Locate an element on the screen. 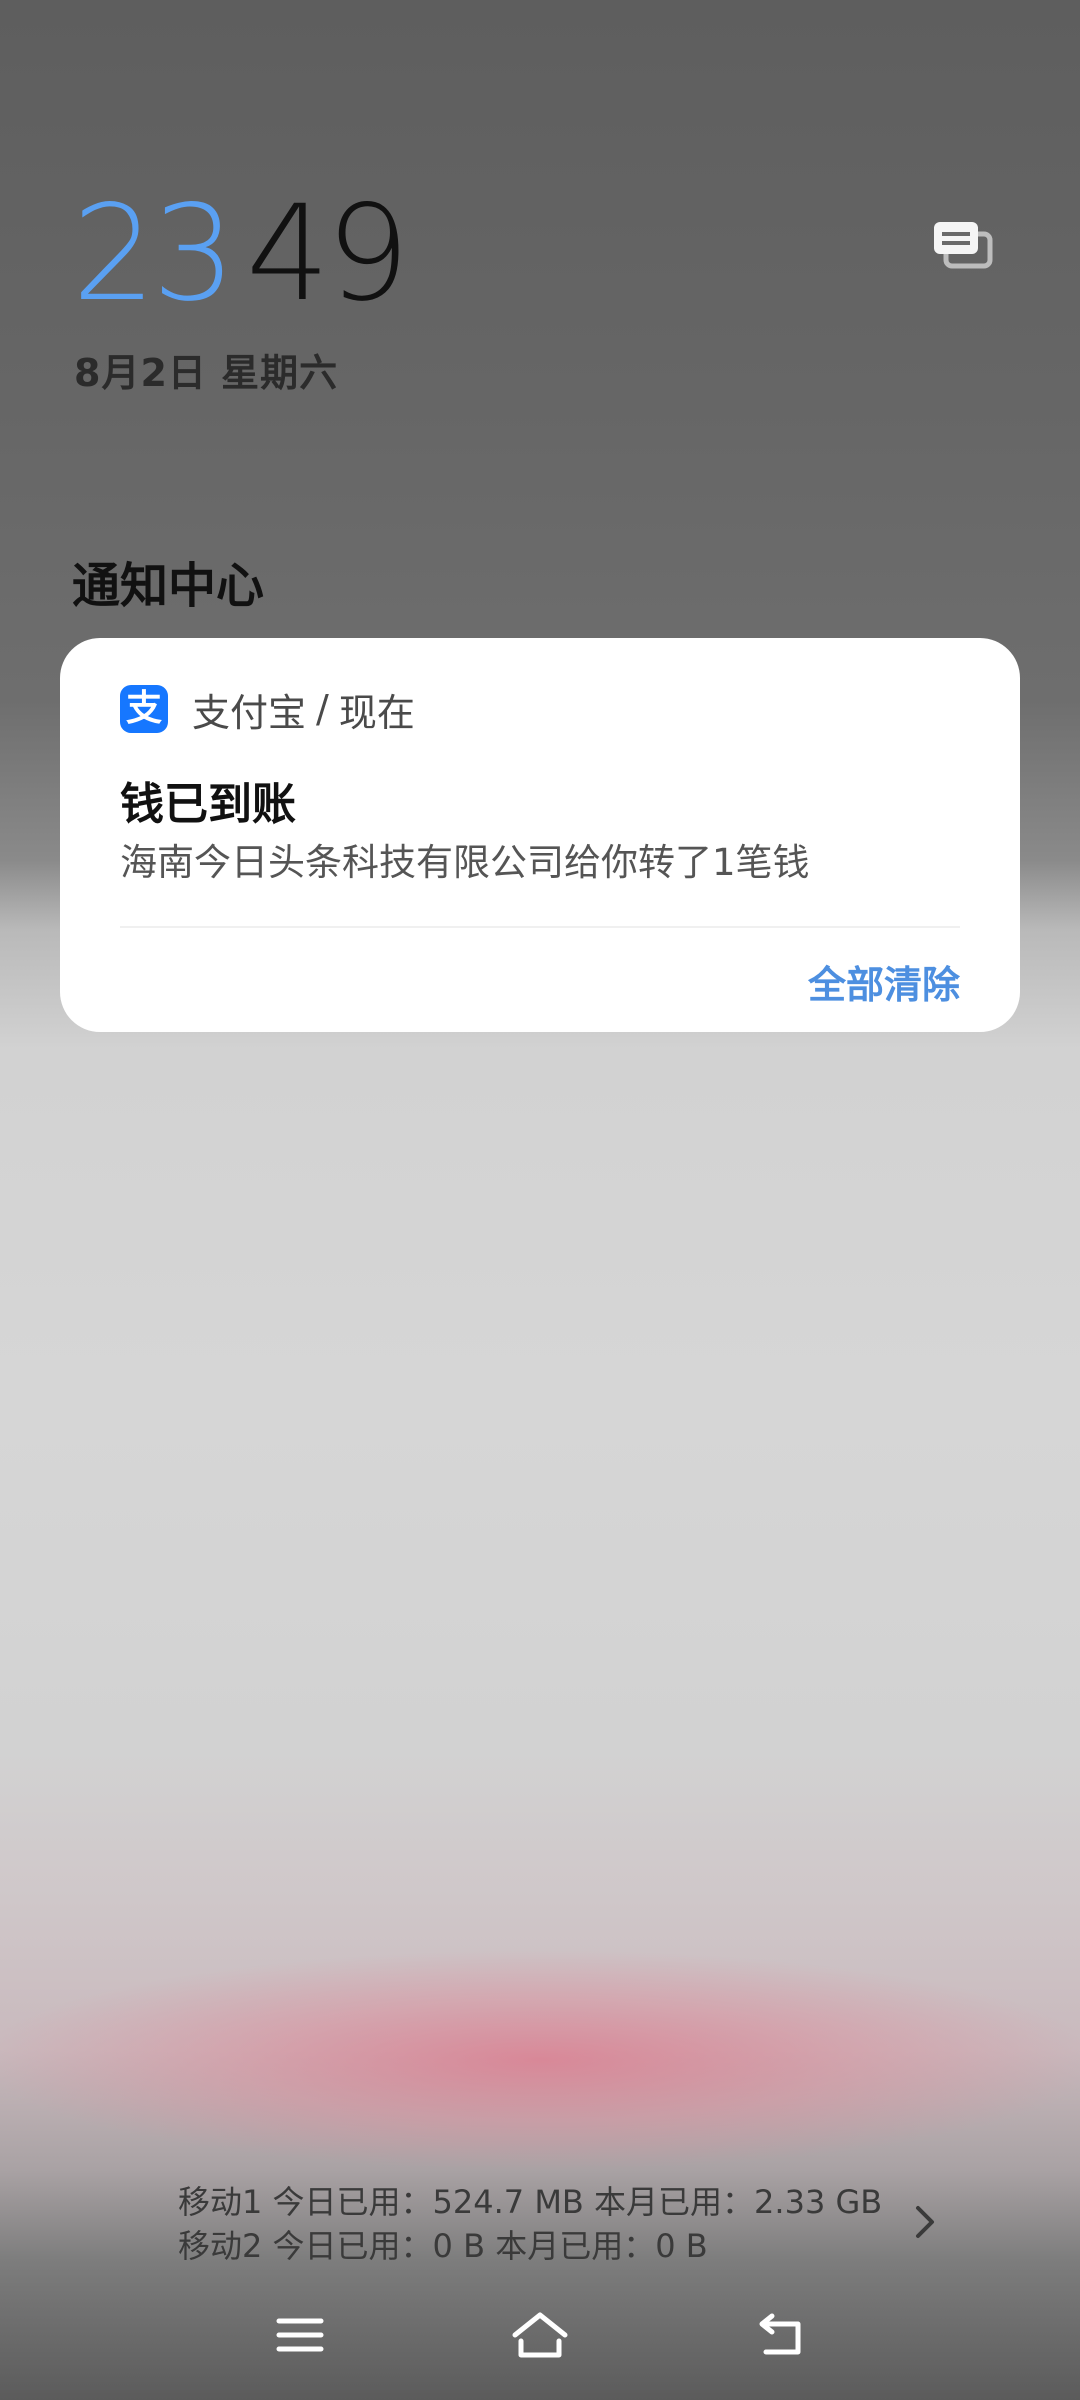  notification-center-title: 通知中心 is located at coordinates (168, 586).